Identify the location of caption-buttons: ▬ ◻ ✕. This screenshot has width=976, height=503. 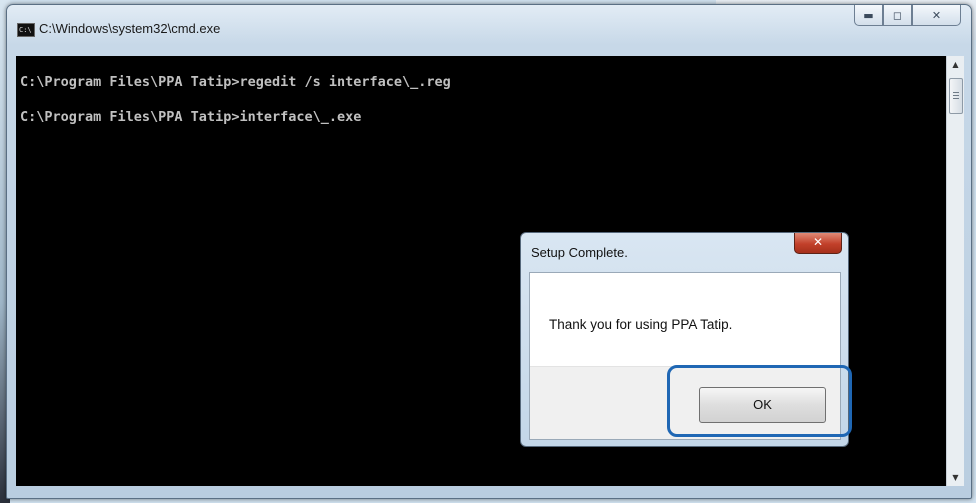
(907, 16).